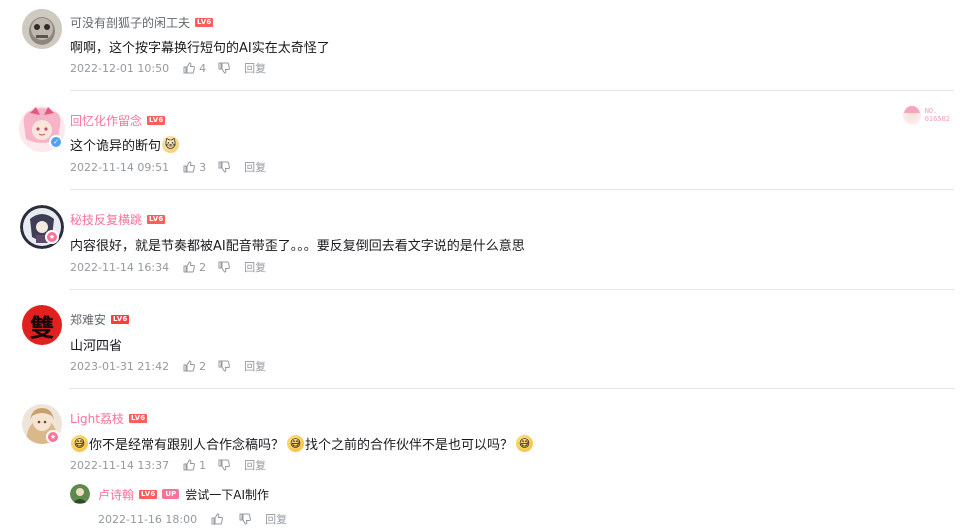 The height and width of the screenshot is (529, 960). I want to click on comment-header: 秘技反复横跳 LV6, so click(118, 219).